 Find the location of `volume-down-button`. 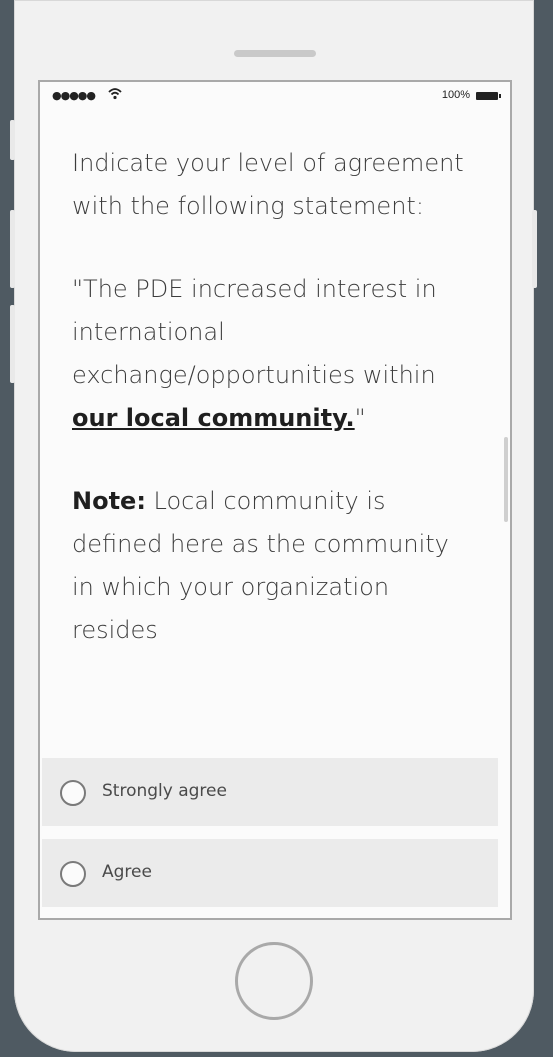

volume-down-button is located at coordinates (12, 344).